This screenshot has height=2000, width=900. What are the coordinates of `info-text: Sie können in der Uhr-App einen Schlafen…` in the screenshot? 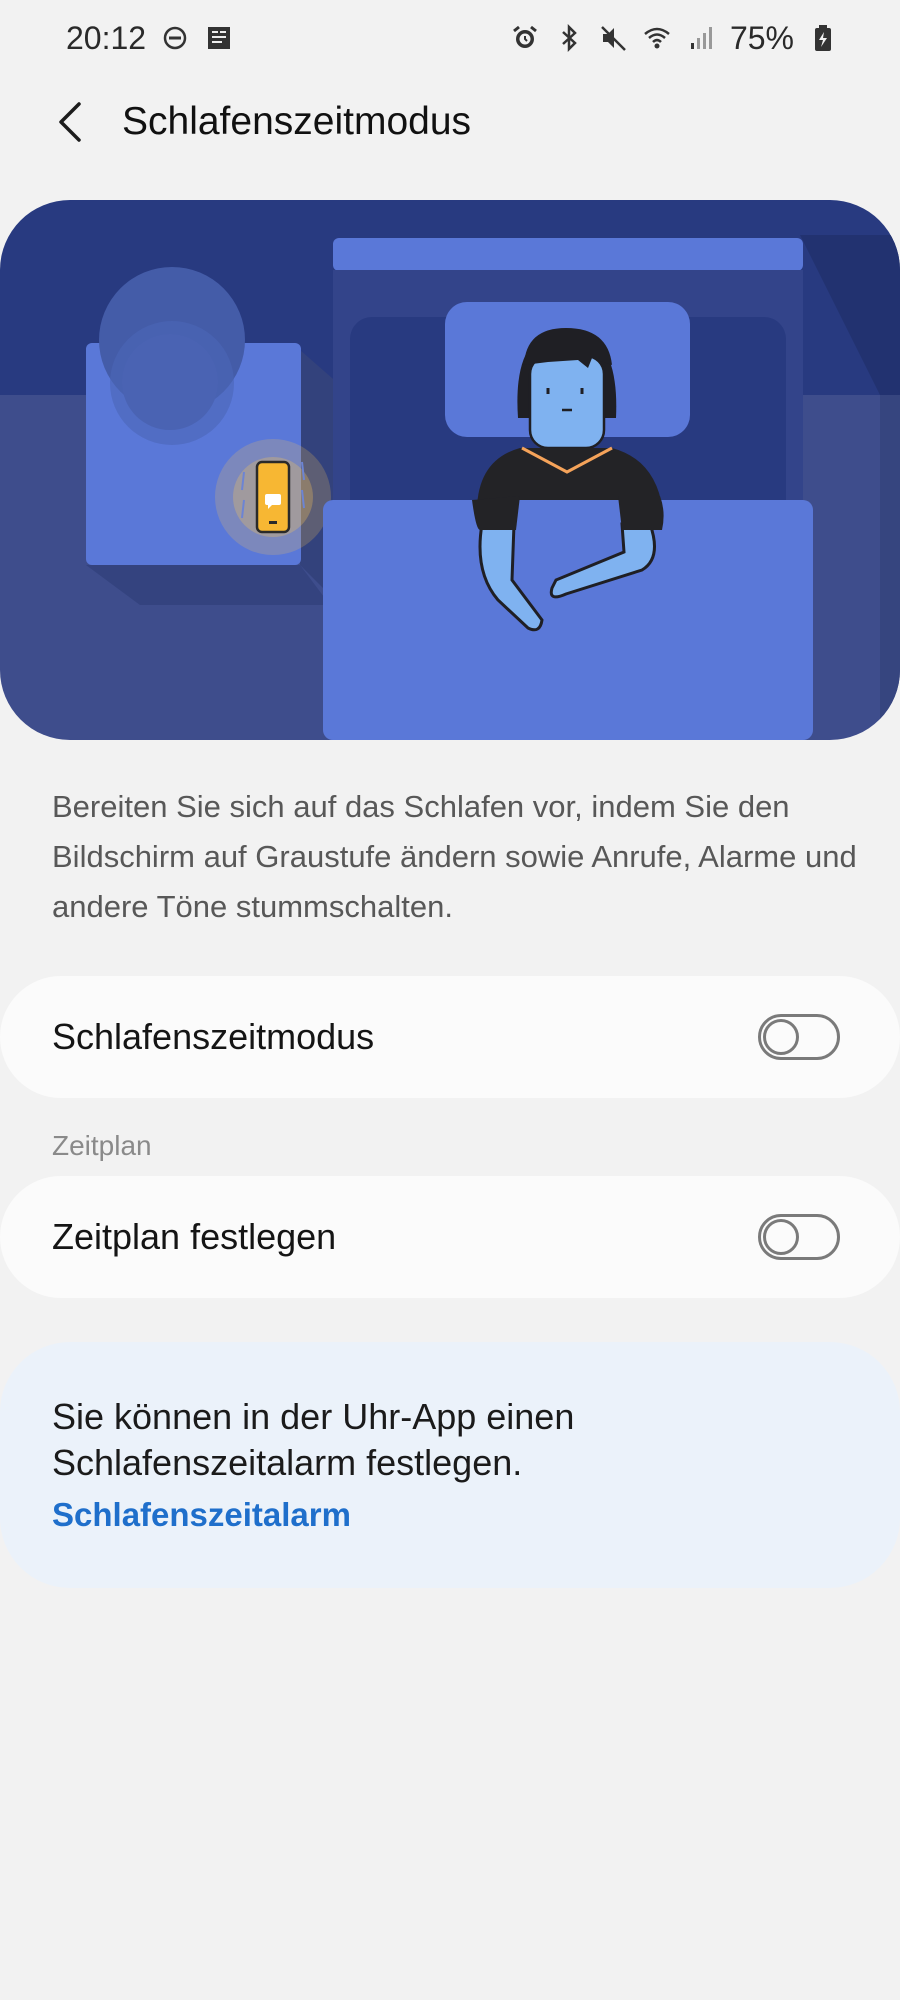 It's located at (313, 1439).